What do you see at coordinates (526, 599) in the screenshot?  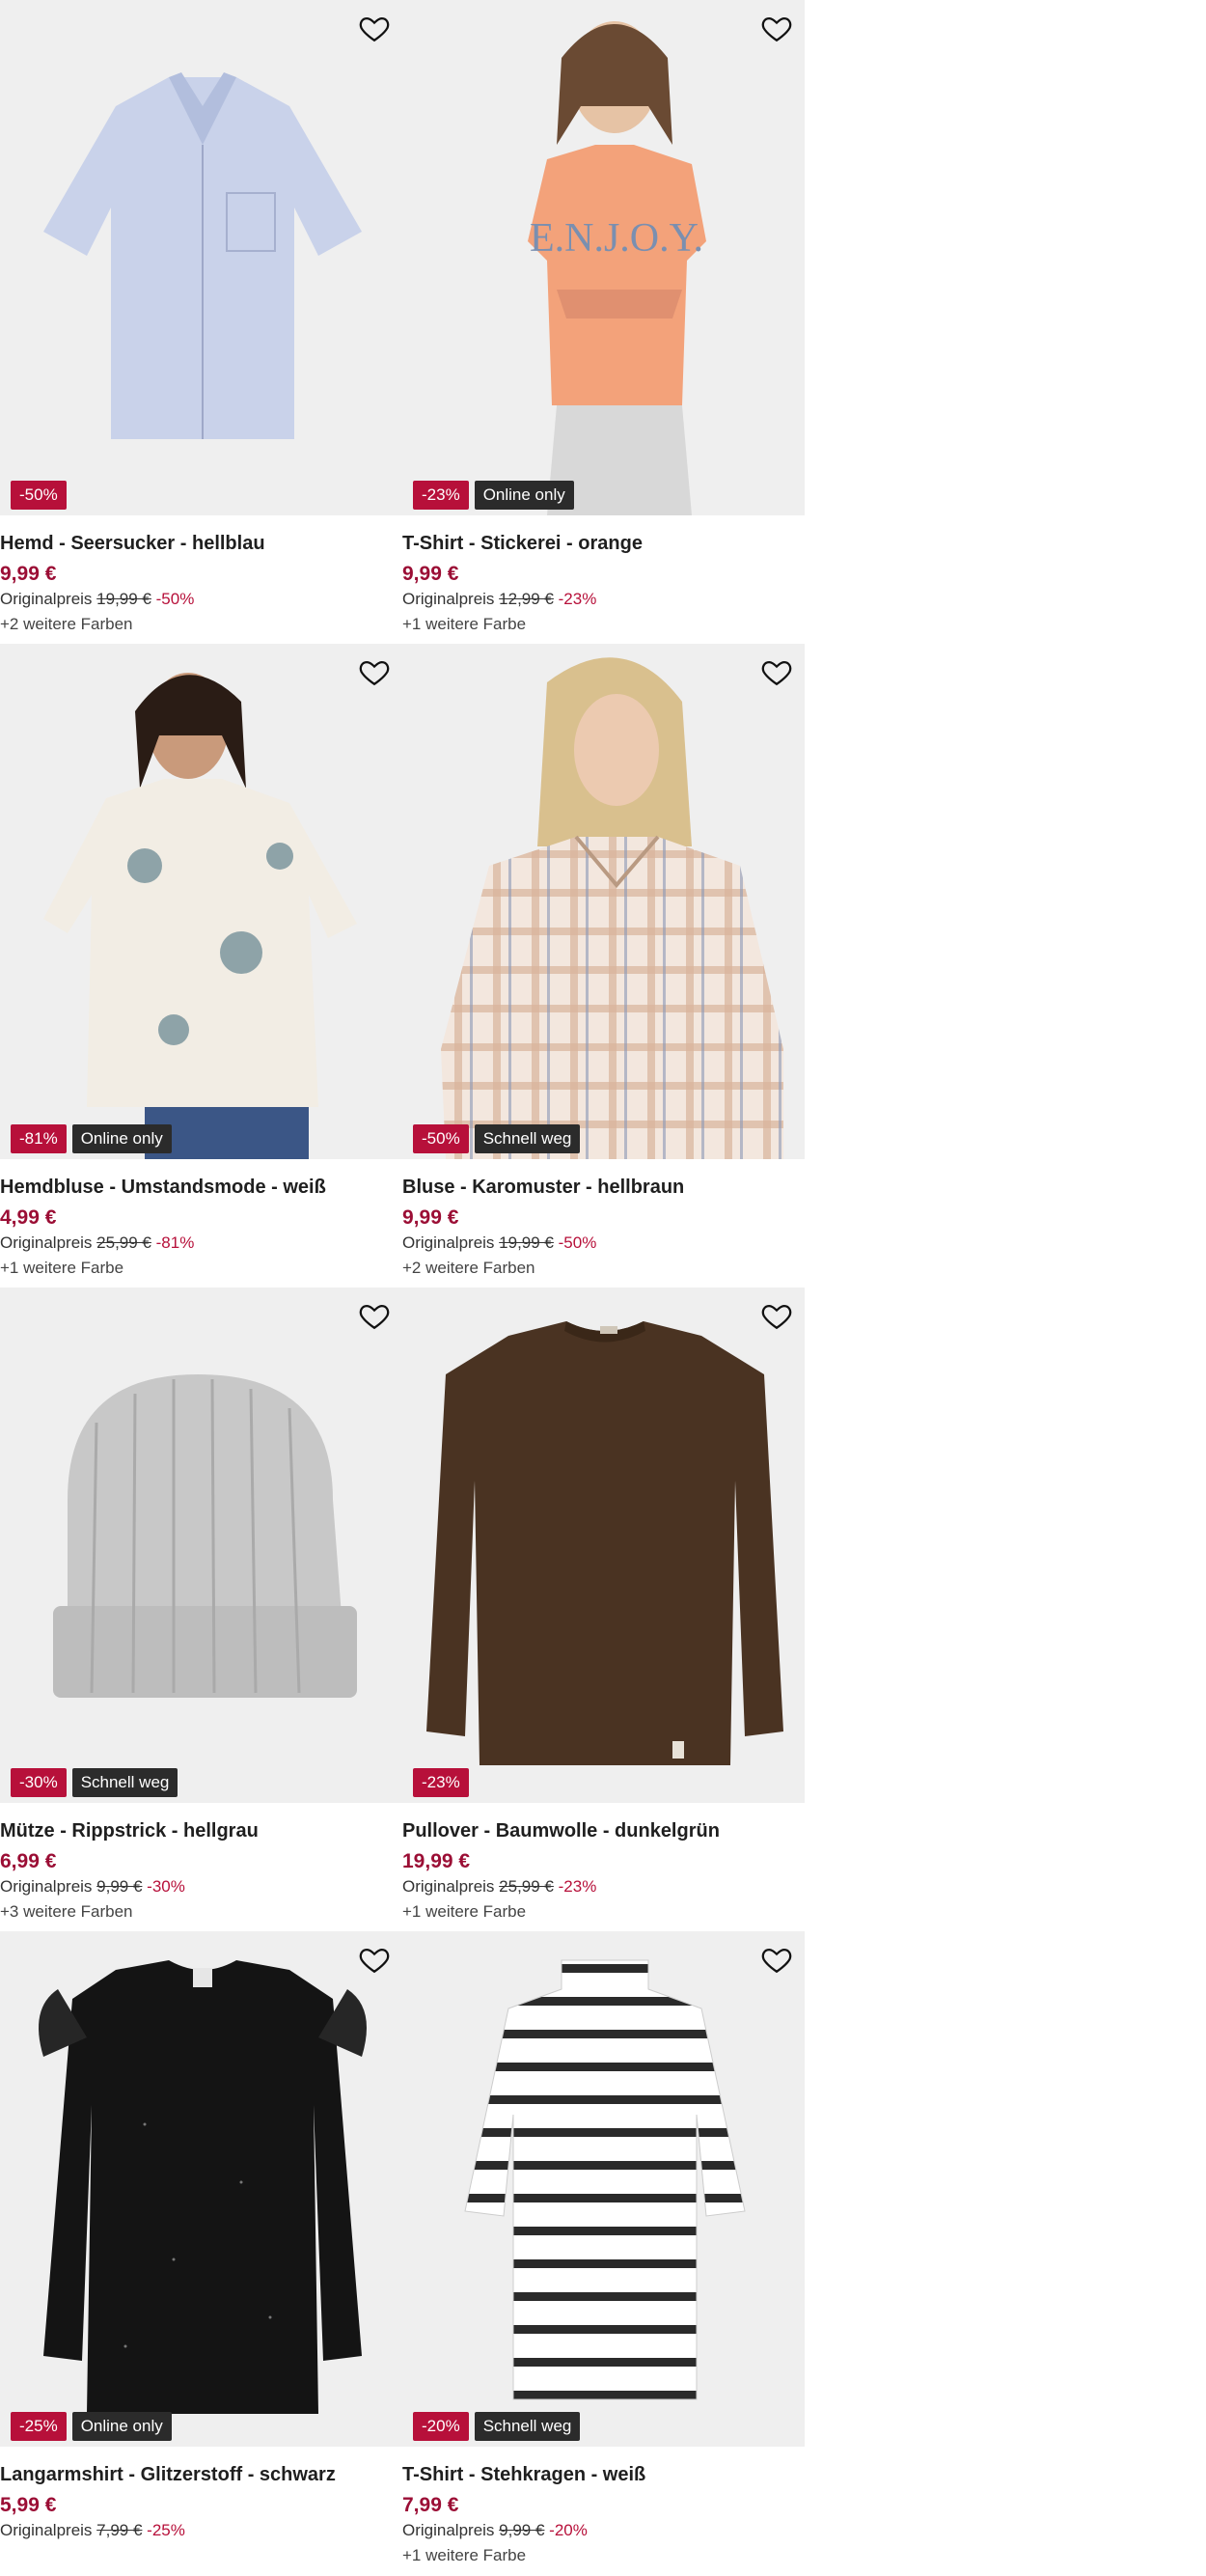 I see `original-price: 12,99 €` at bounding box center [526, 599].